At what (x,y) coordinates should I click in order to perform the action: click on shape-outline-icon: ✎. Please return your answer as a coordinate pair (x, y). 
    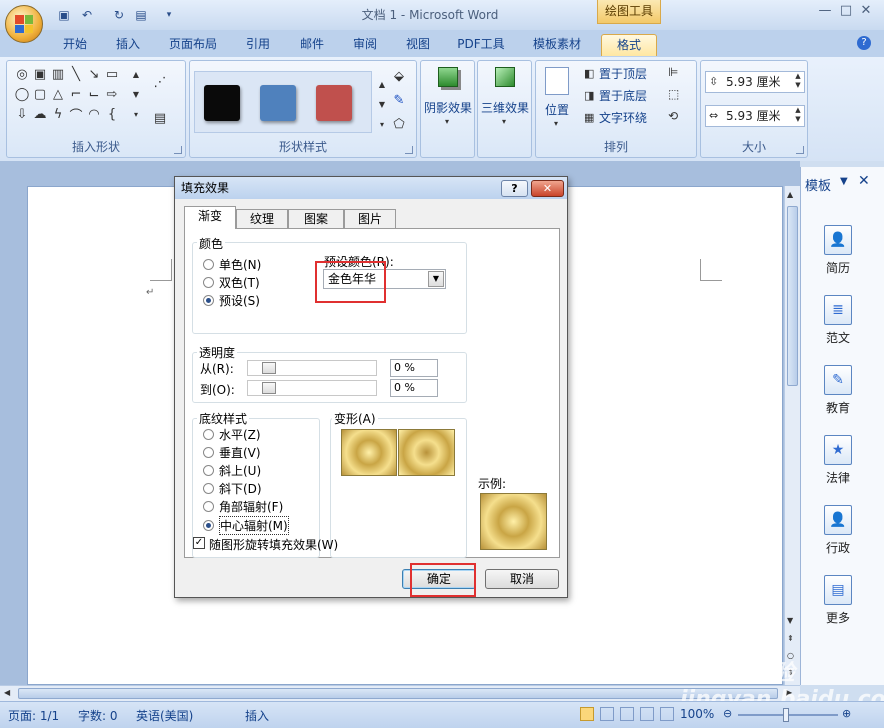
    Looking at the image, I should click on (399, 100).